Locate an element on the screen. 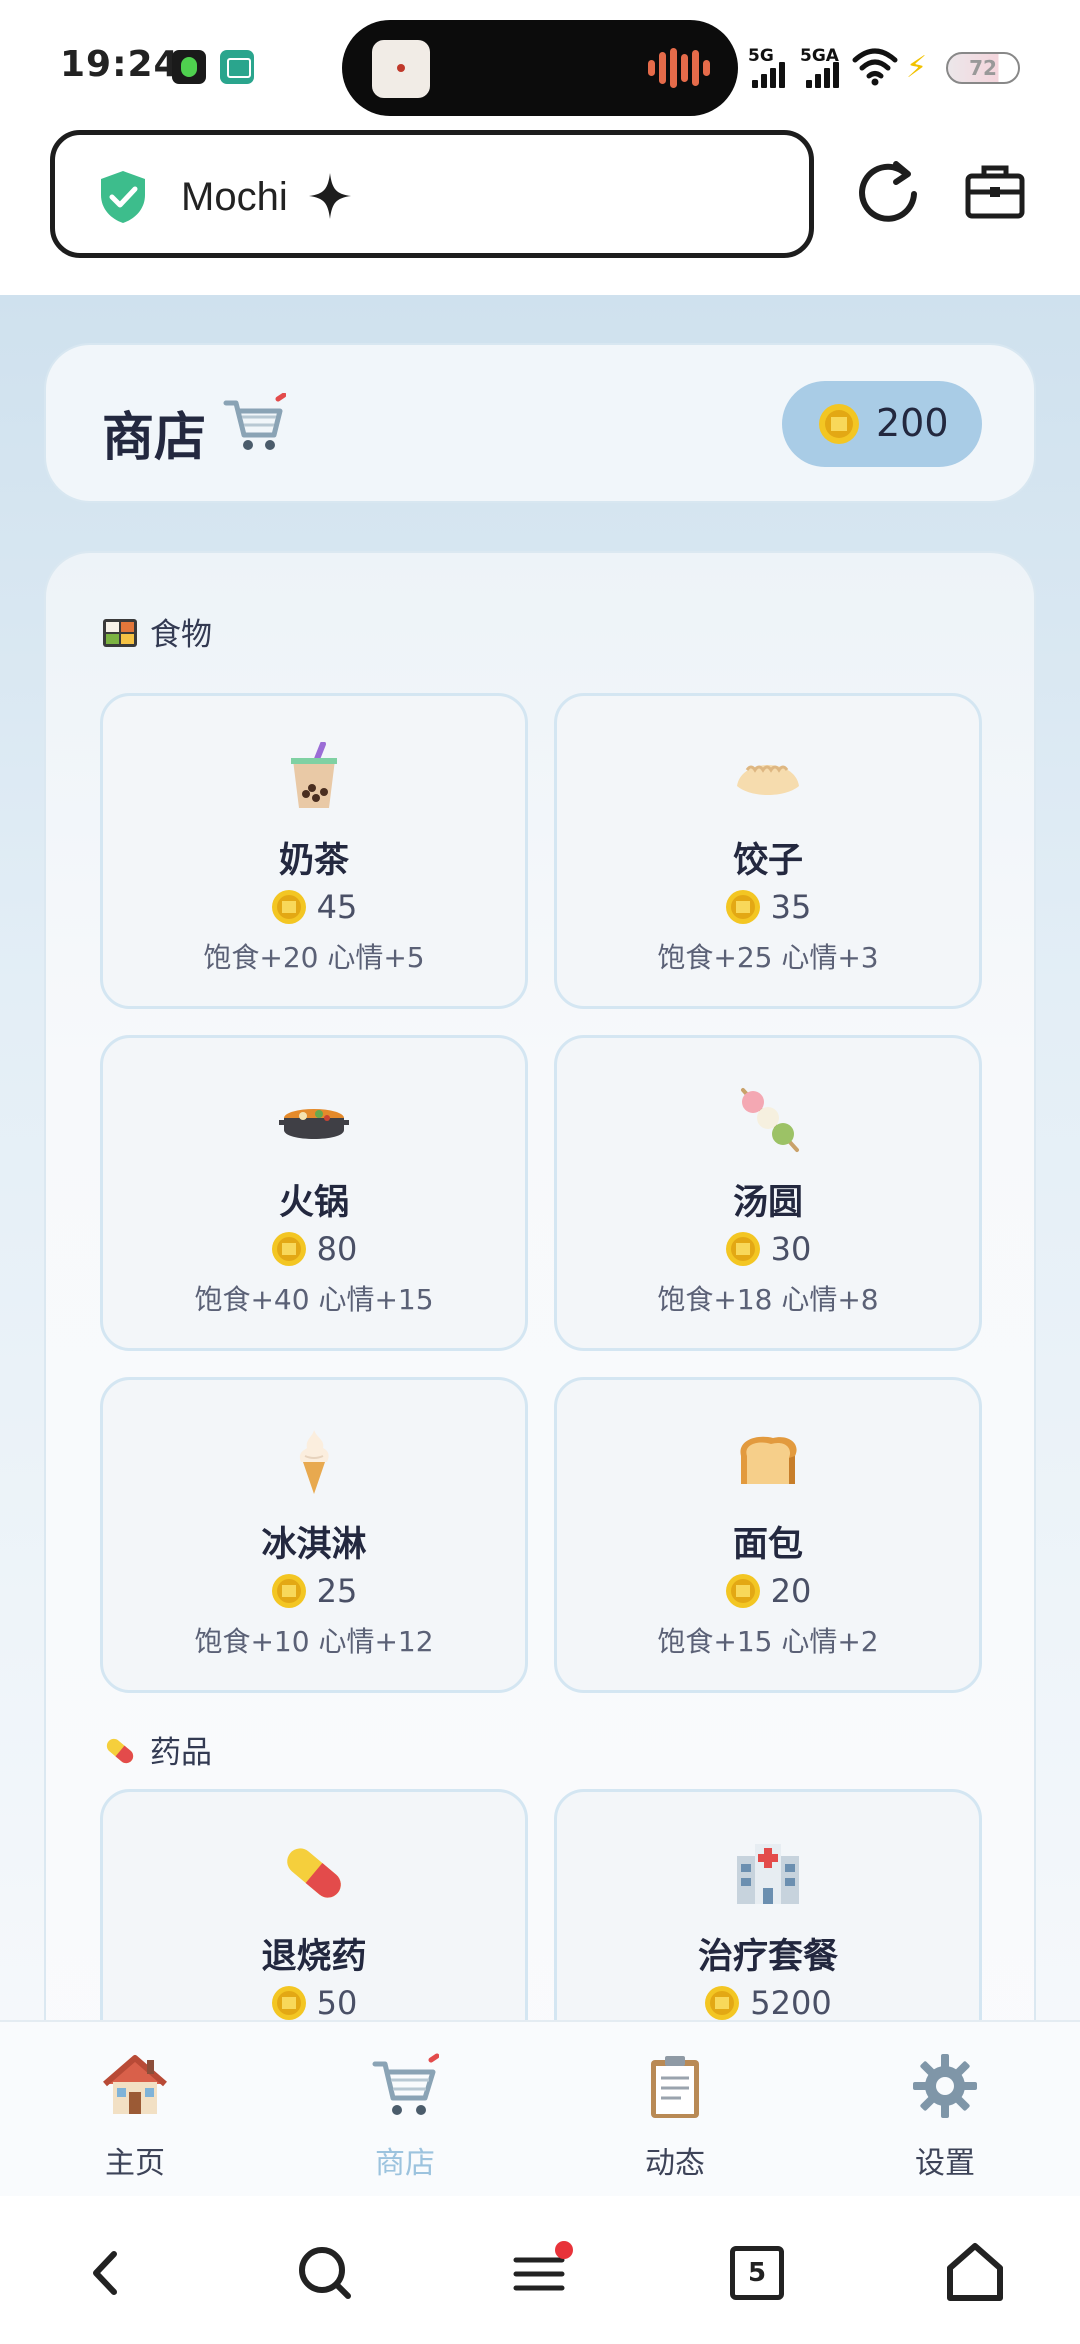 The image size is (1080, 2344). item-card-hotpot: 火锅 80 饱食+40 心情+15 is located at coordinates (314, 1193).